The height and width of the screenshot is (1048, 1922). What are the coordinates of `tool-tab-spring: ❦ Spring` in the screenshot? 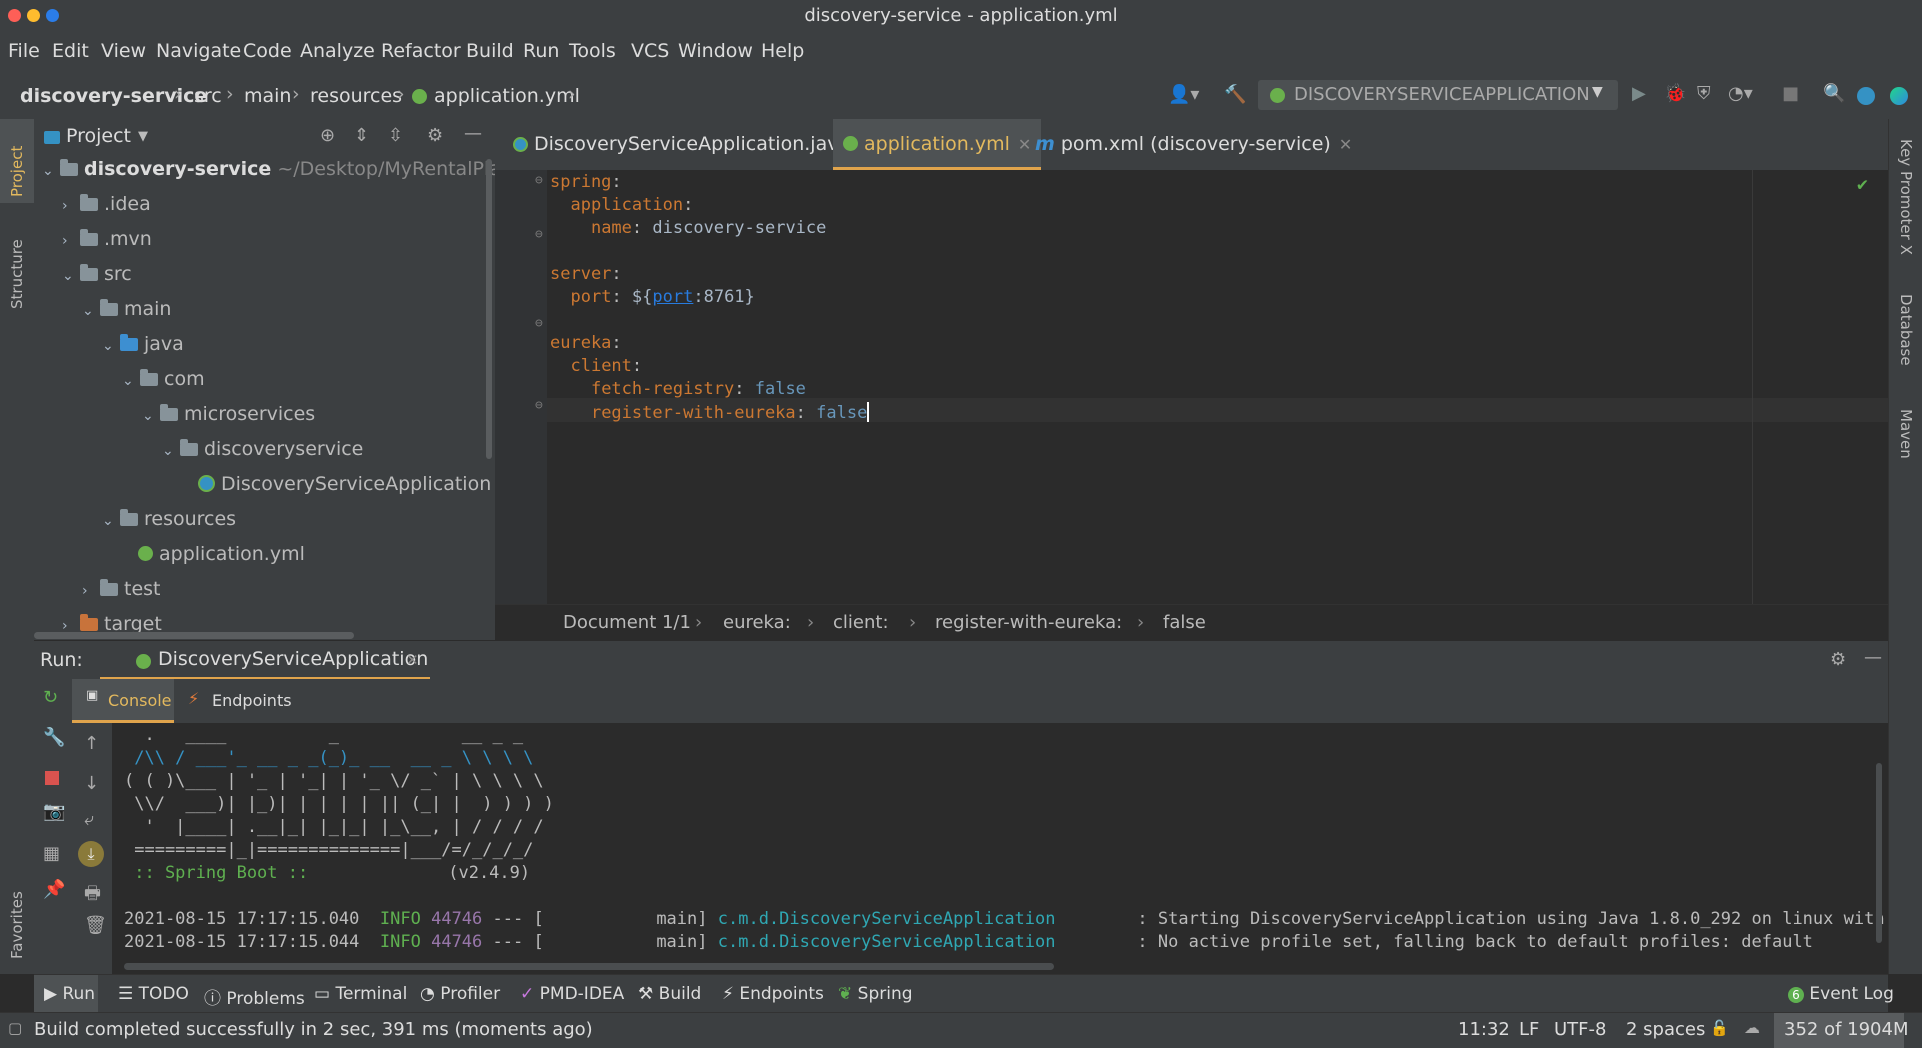 It's located at (875, 994).